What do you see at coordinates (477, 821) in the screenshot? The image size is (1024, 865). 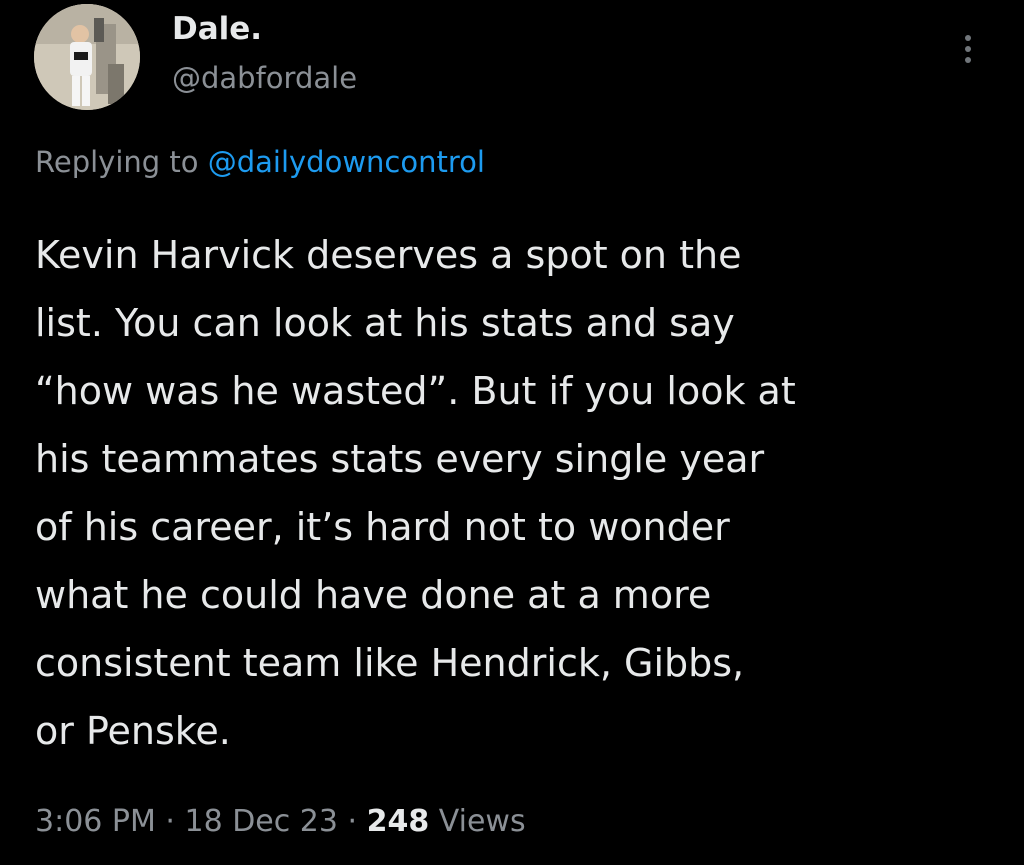 I see `views-label: Views` at bounding box center [477, 821].